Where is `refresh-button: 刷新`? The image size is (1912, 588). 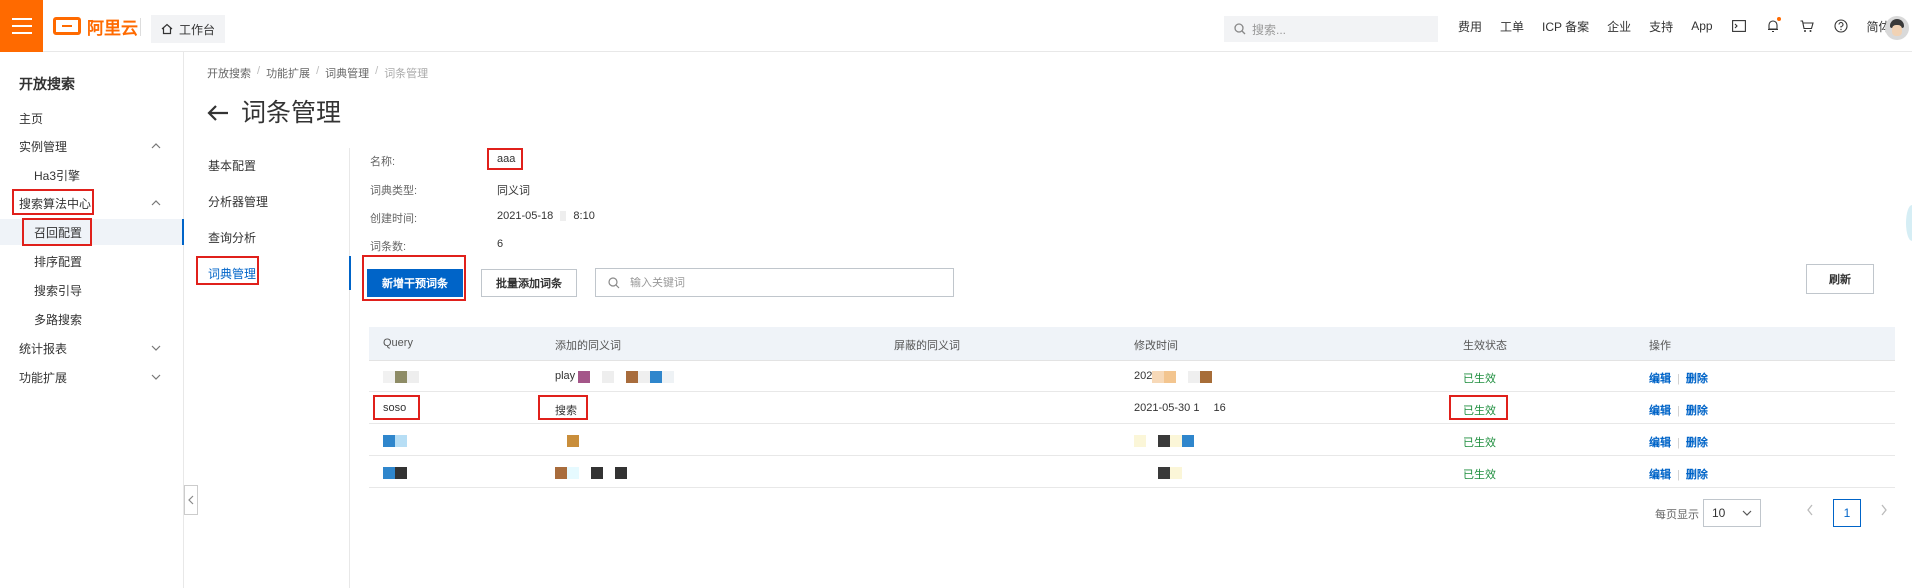
refresh-button: 刷新 is located at coordinates (1840, 279).